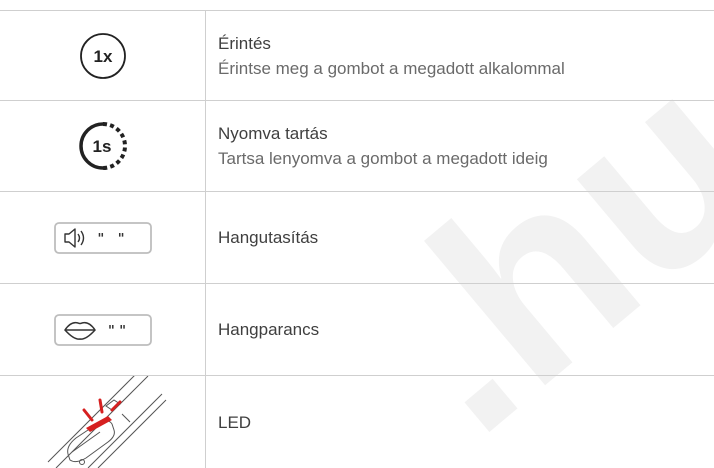  What do you see at coordinates (244, 43) in the screenshot?
I see `row-title: Érintés` at bounding box center [244, 43].